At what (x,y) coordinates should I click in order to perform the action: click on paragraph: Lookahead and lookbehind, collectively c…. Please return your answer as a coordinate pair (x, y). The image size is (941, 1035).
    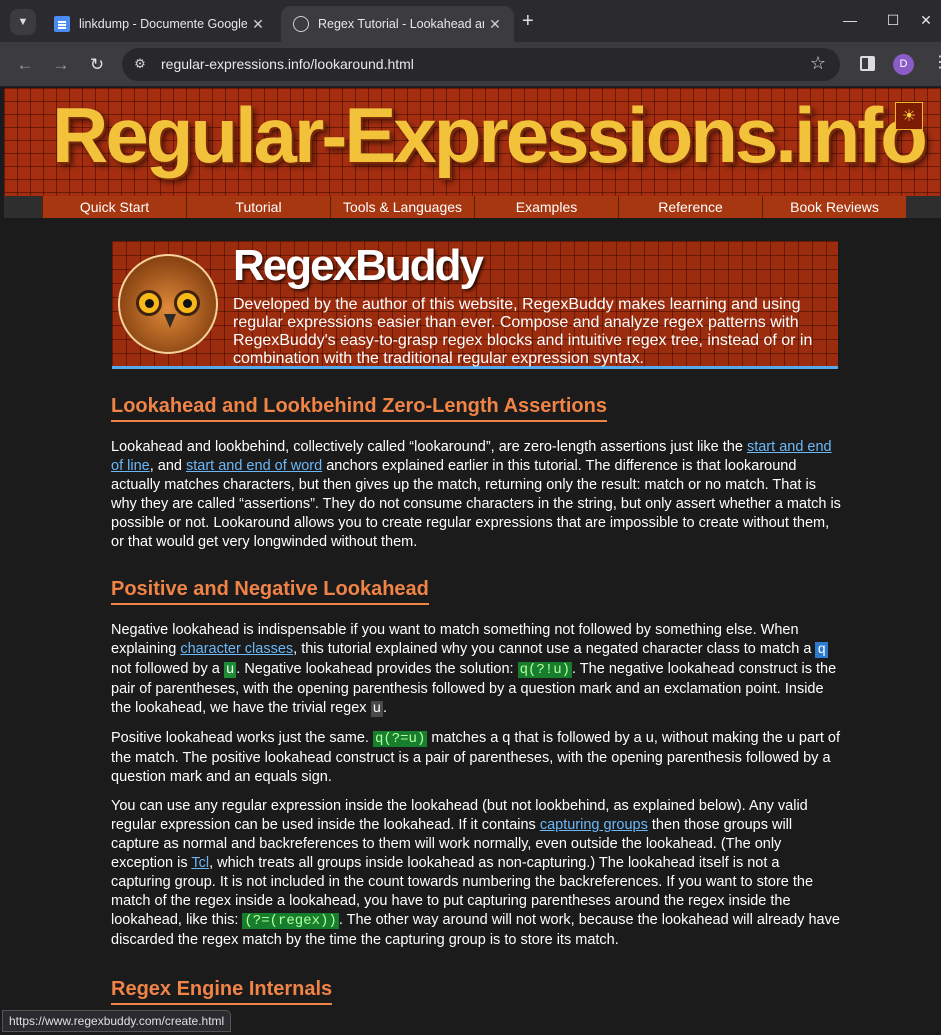
    Looking at the image, I should click on (476, 495).